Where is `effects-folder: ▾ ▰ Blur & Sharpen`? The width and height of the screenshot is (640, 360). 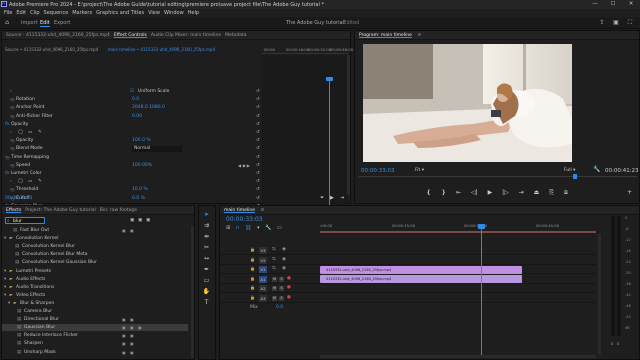 effects-folder: ▾ ▰ Blur & Sharpen is located at coordinates (95, 303).